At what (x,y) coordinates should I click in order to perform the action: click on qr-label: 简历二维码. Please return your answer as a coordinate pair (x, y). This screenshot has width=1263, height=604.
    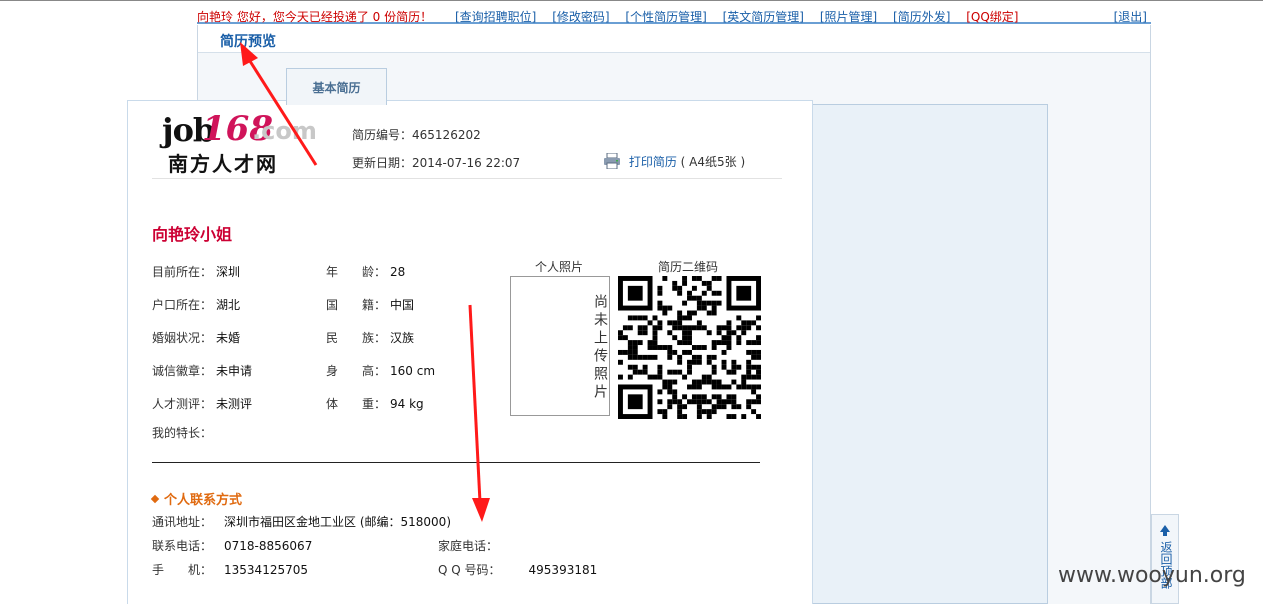
    Looking at the image, I should click on (688, 267).